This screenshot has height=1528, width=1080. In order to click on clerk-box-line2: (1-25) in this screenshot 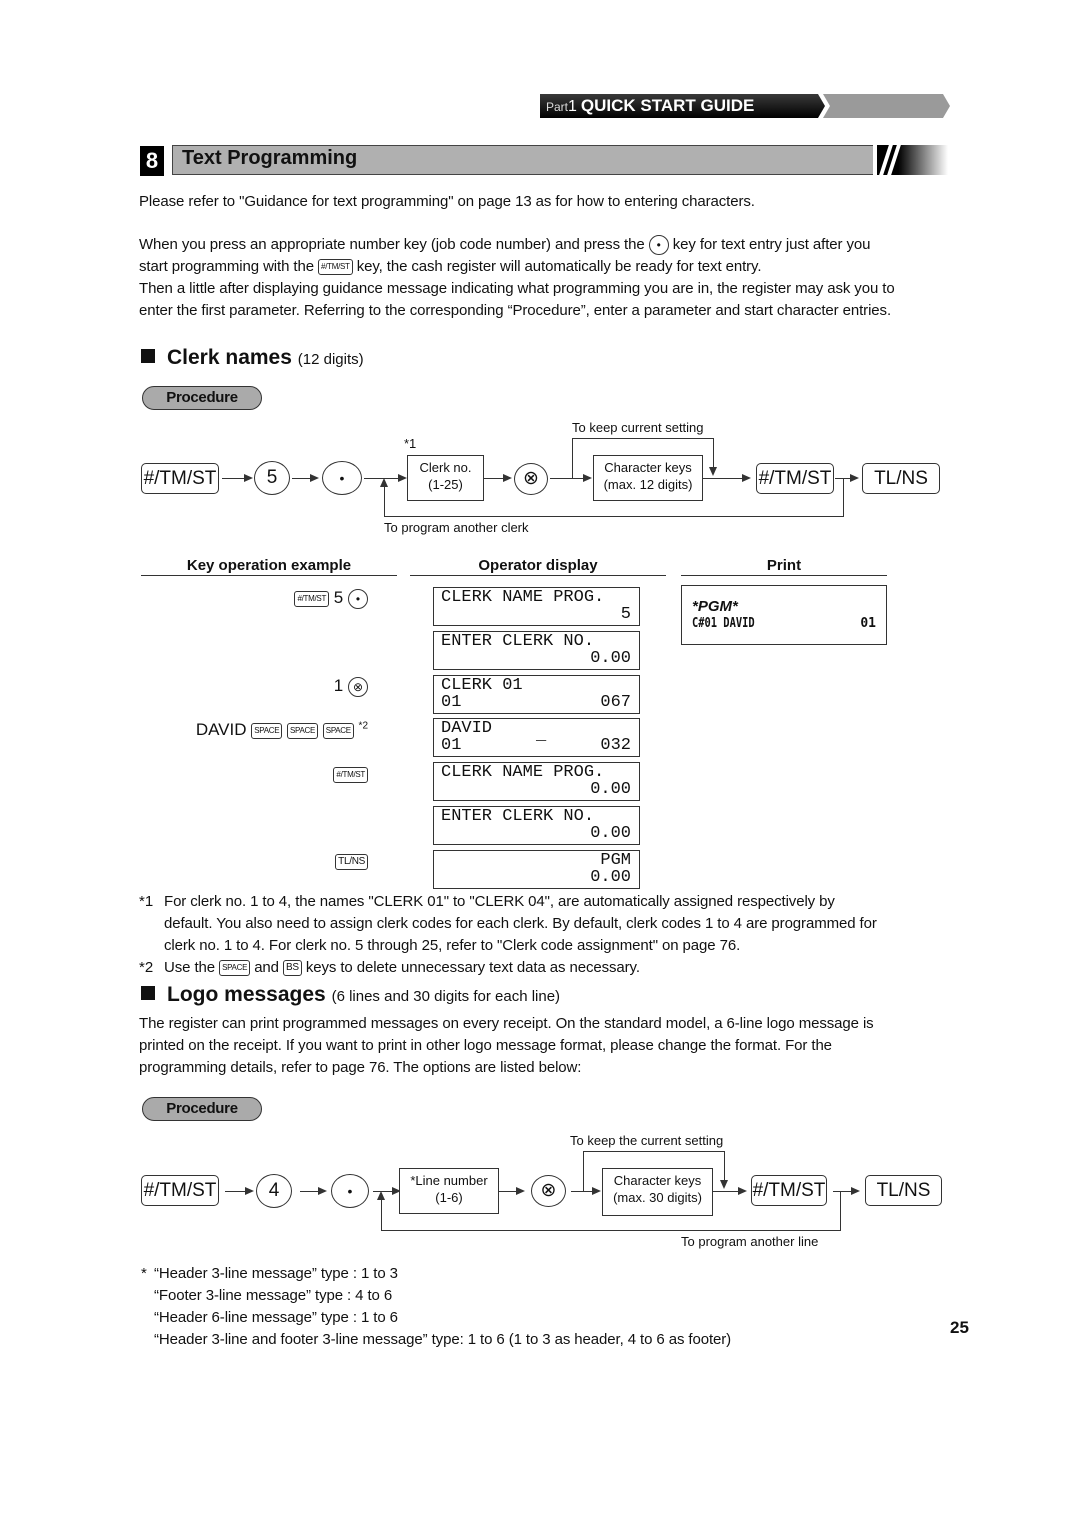, I will do `click(445, 484)`.